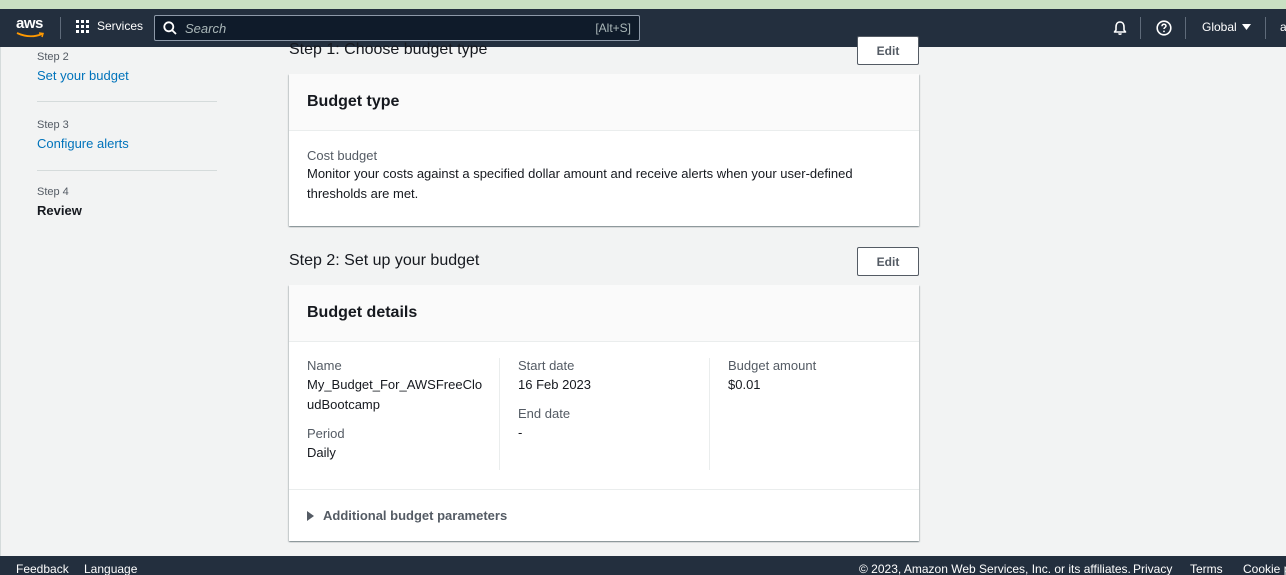 Image resolution: width=1286 pixels, height=575 pixels. I want to click on step-number: Step 3, so click(53, 125).